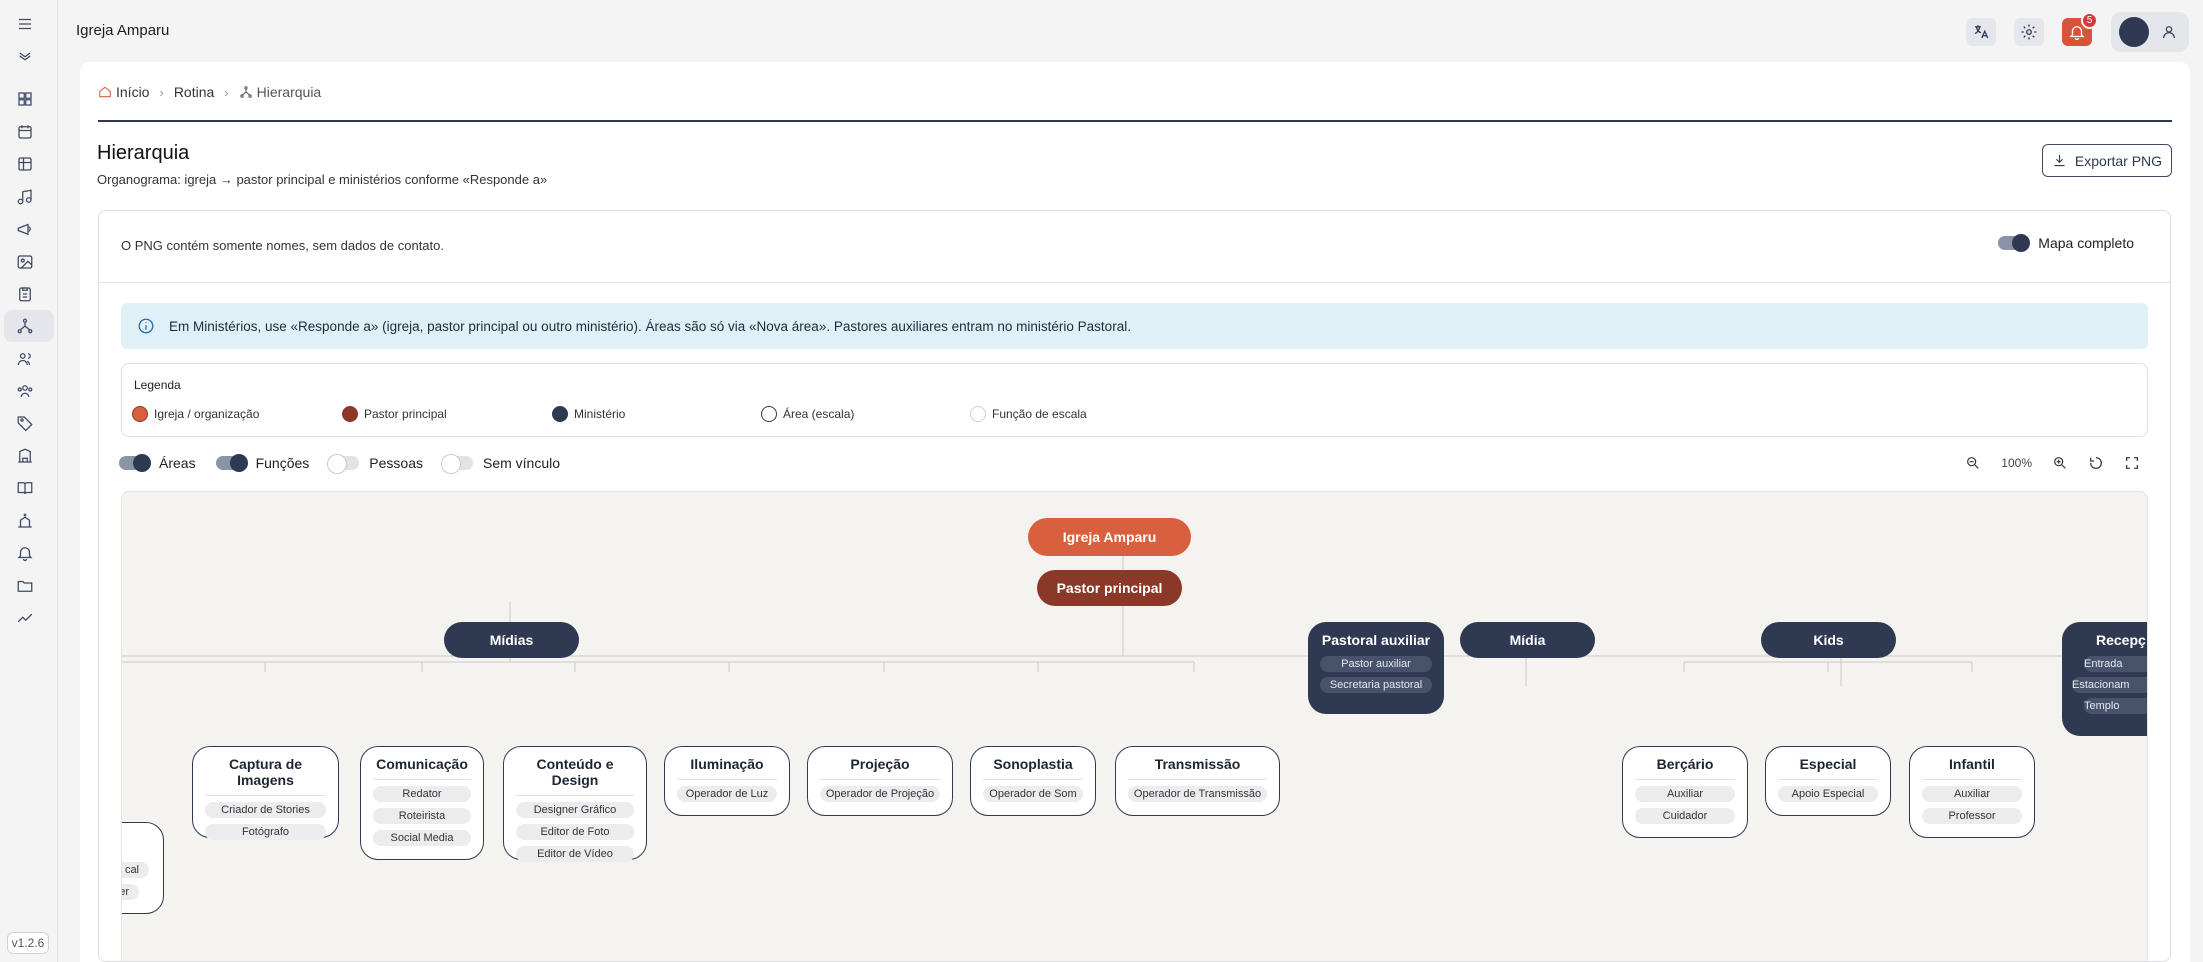 Image resolution: width=2203 pixels, height=962 pixels. Describe the element at coordinates (1033, 794) in the screenshot. I see `role-chip: Operador de Som` at that location.